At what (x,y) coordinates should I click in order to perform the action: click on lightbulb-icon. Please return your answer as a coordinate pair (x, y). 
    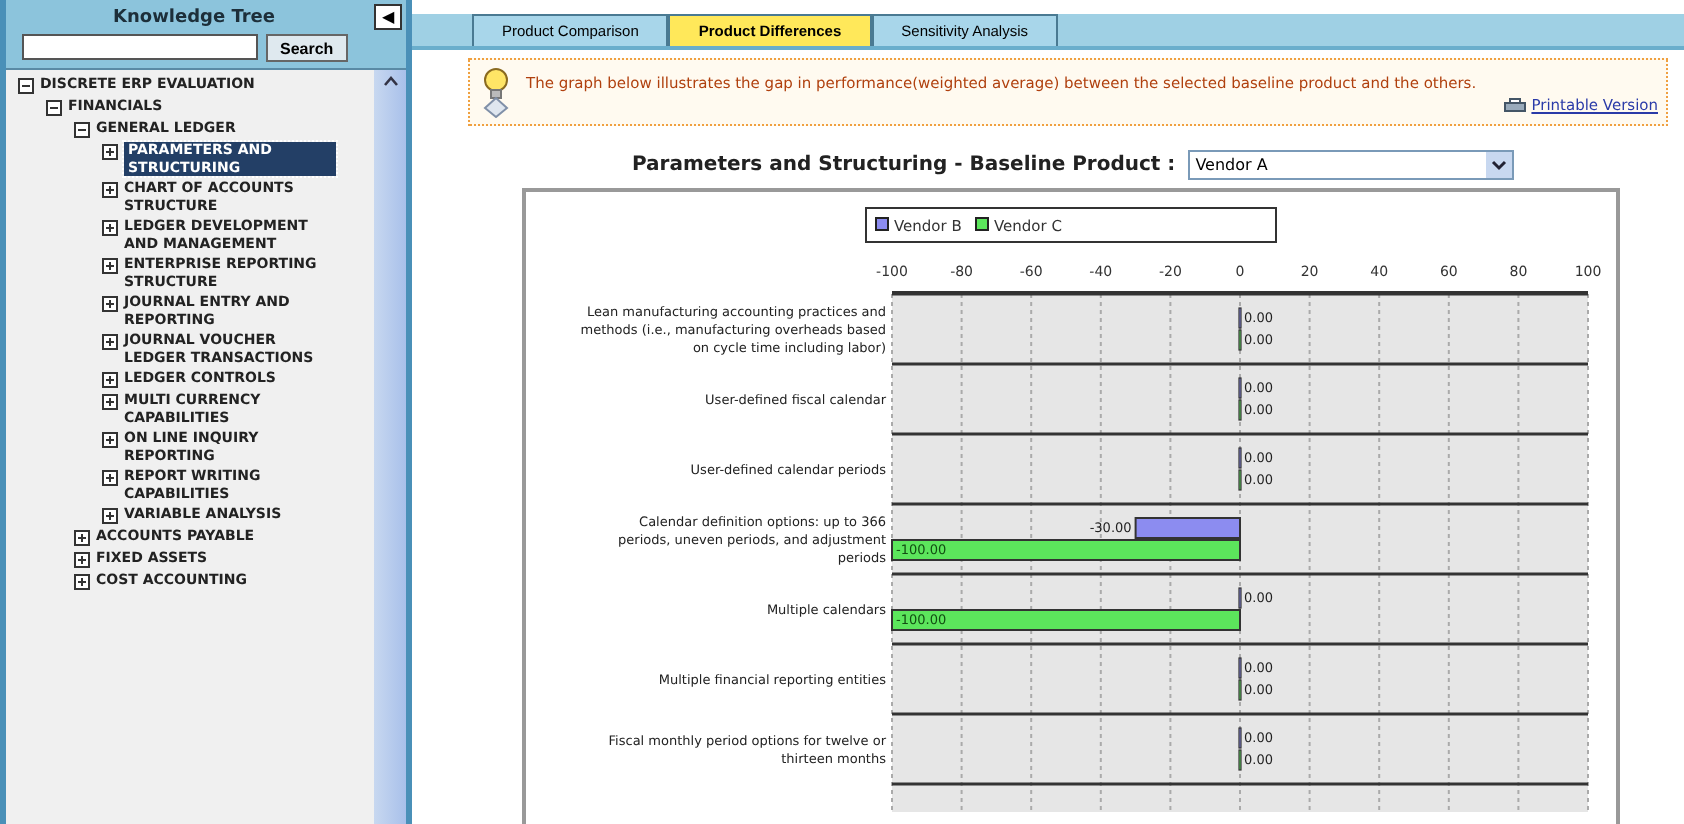
    Looking at the image, I should click on (496, 92).